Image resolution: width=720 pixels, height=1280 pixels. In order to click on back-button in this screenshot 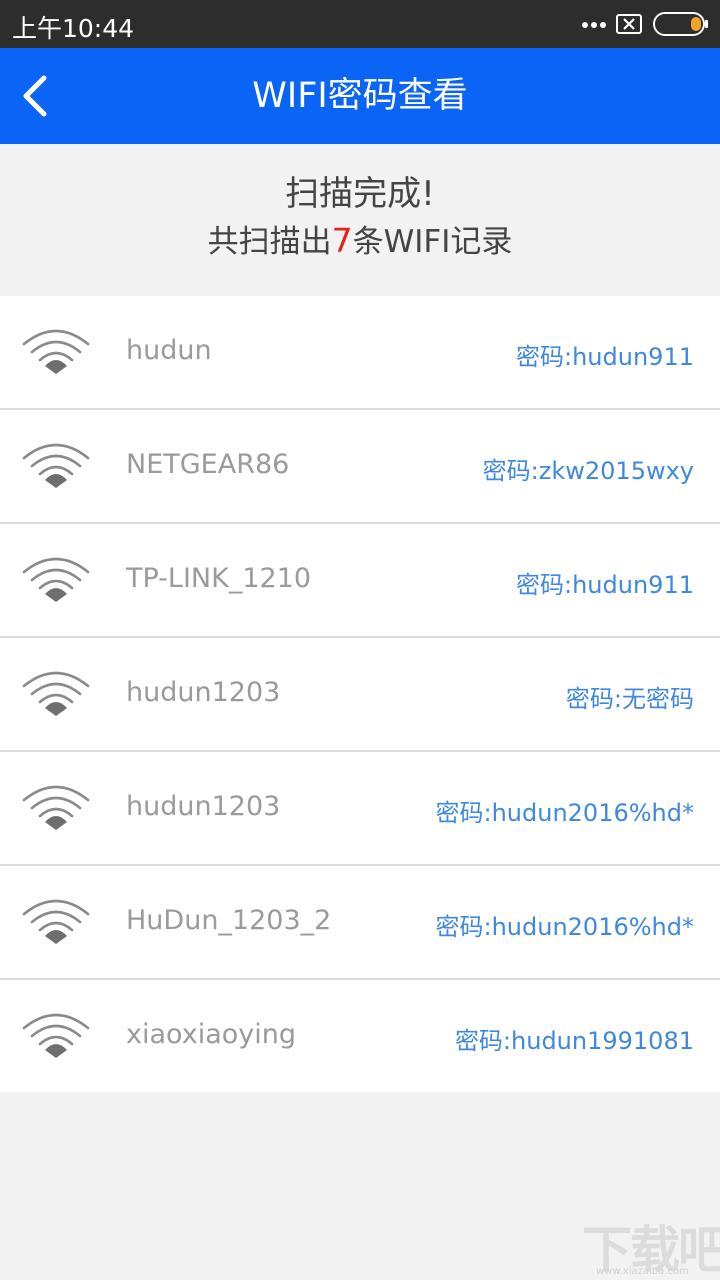, I will do `click(38, 96)`.